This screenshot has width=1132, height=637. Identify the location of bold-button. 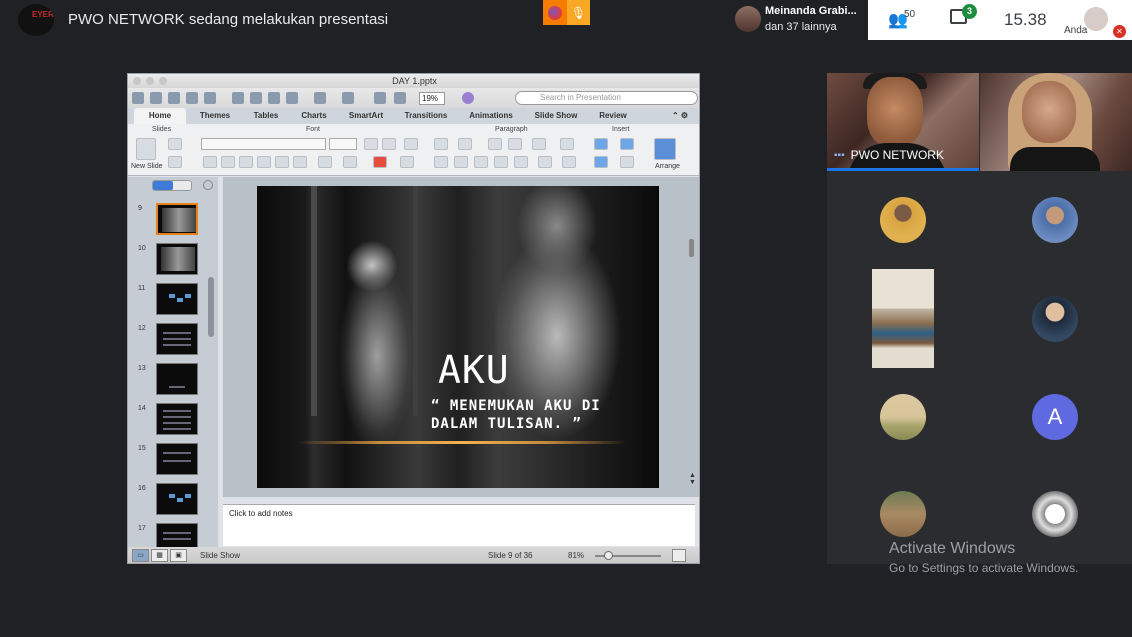
(210, 162).